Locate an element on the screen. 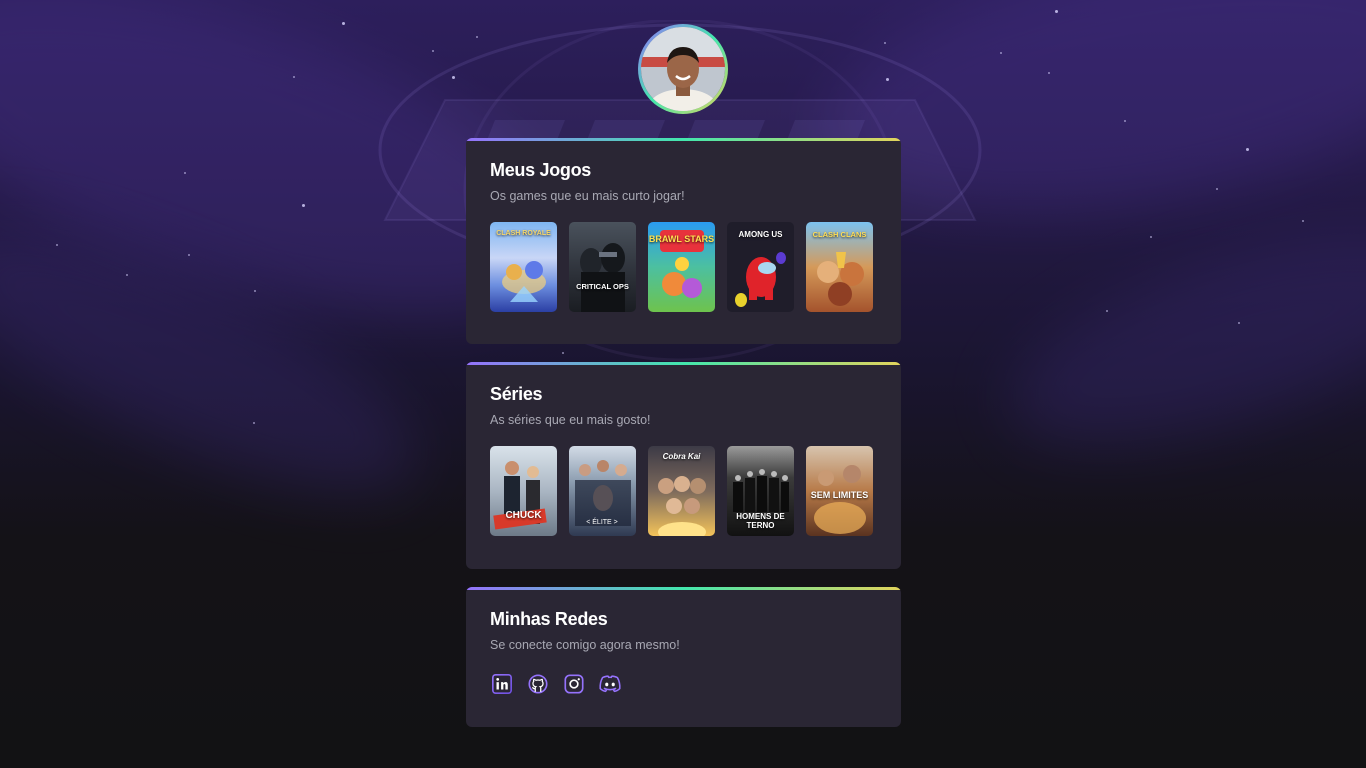 The width and height of the screenshot is (1366, 768). game-clash-of-clans: CLASH CLANS is located at coordinates (839, 267).